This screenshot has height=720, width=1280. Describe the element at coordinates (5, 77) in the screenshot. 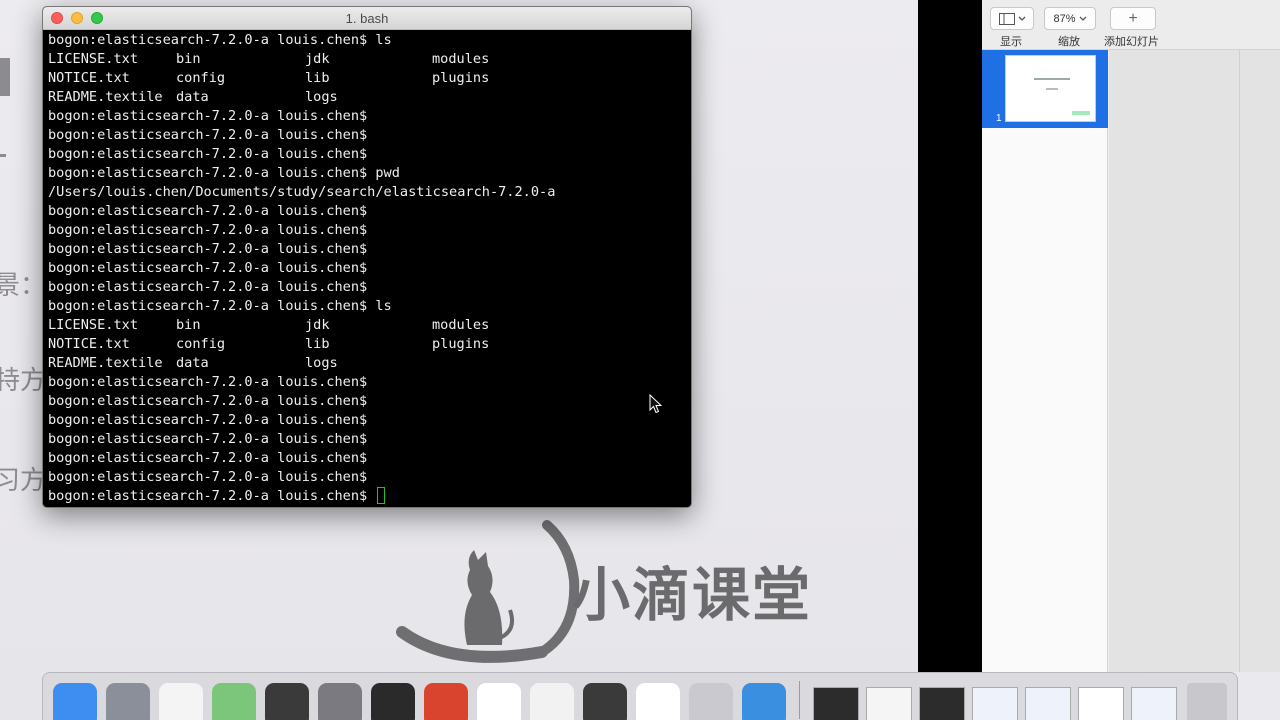

I see `slide-letter-fragment` at that location.